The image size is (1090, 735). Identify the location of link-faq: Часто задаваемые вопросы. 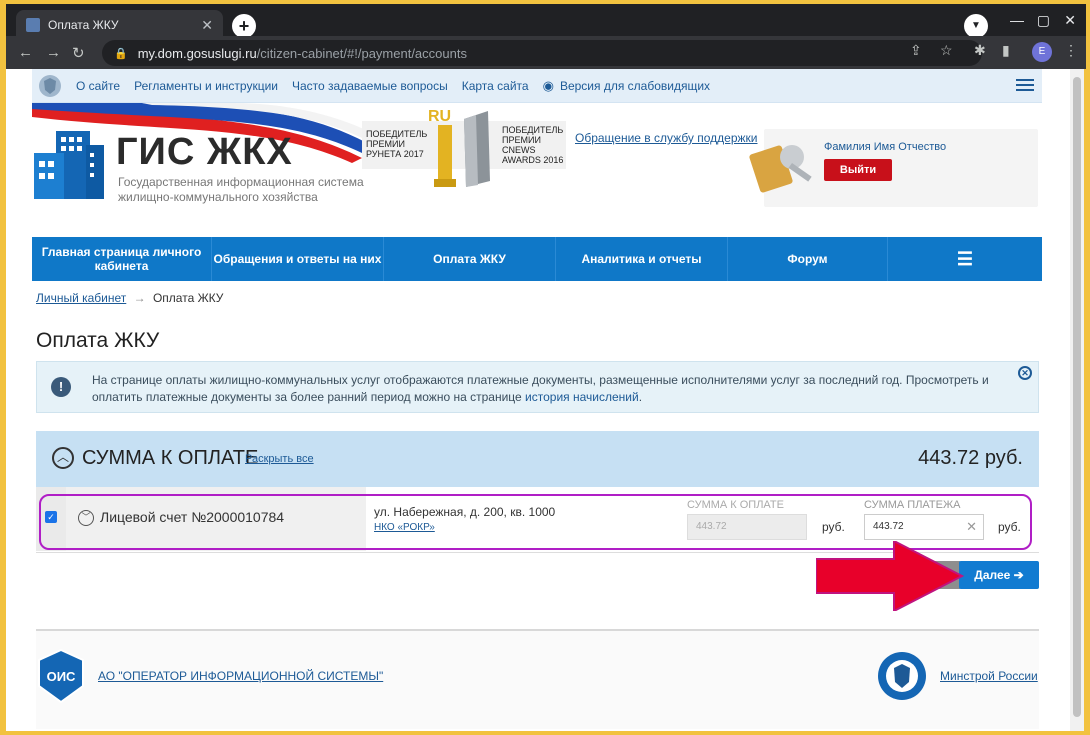
(370, 86).